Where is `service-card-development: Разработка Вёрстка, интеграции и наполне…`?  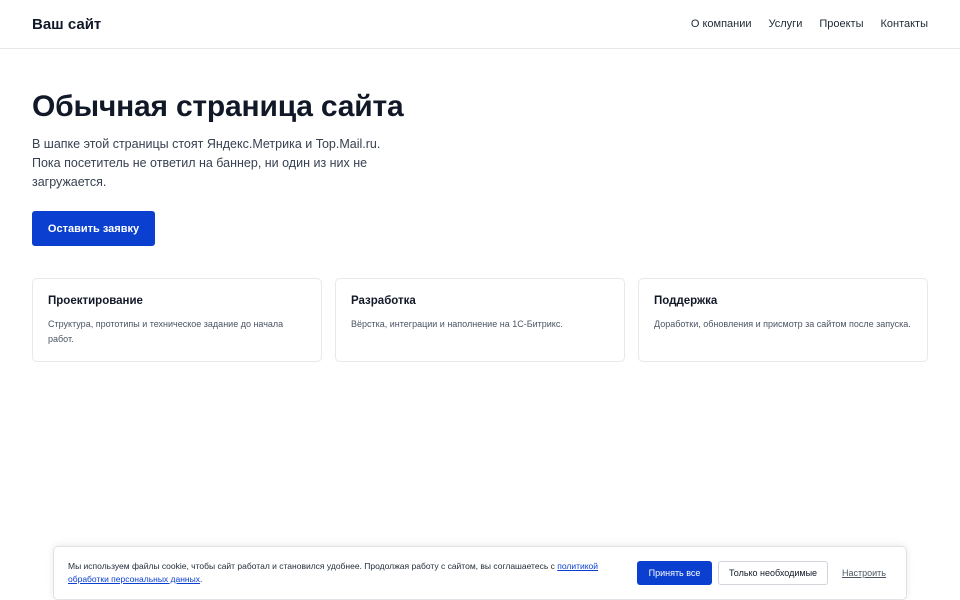 service-card-development: Разработка Вёрстка, интеграции и наполне… is located at coordinates (480, 320).